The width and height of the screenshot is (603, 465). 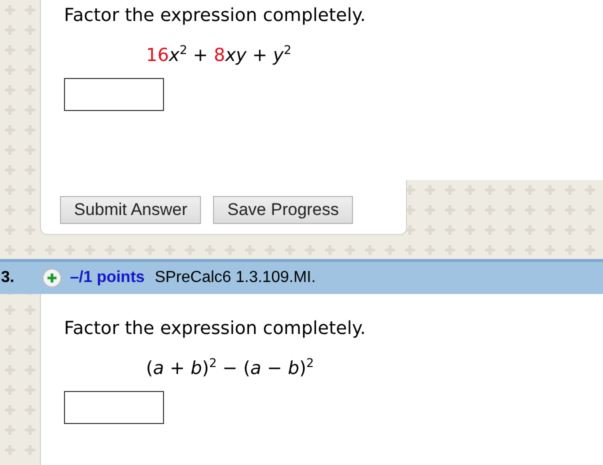 What do you see at coordinates (52, 278) in the screenshot?
I see `plus-icon` at bounding box center [52, 278].